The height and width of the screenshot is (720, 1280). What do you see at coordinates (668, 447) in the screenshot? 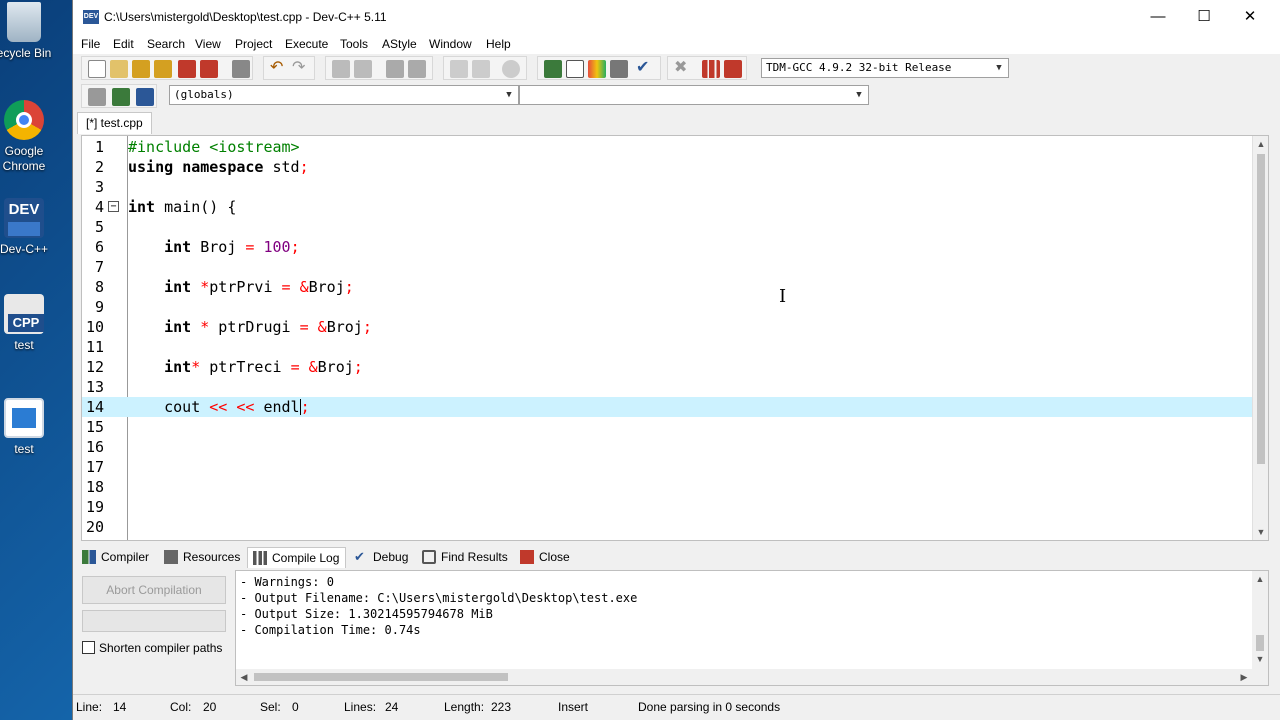
I see `code-line: 16` at bounding box center [668, 447].